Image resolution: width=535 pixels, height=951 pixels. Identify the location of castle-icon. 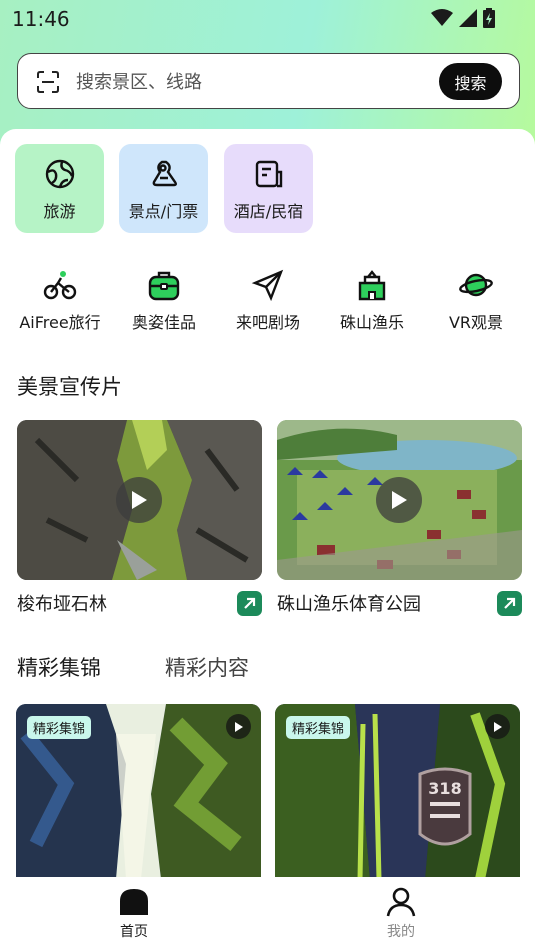
(372, 285).